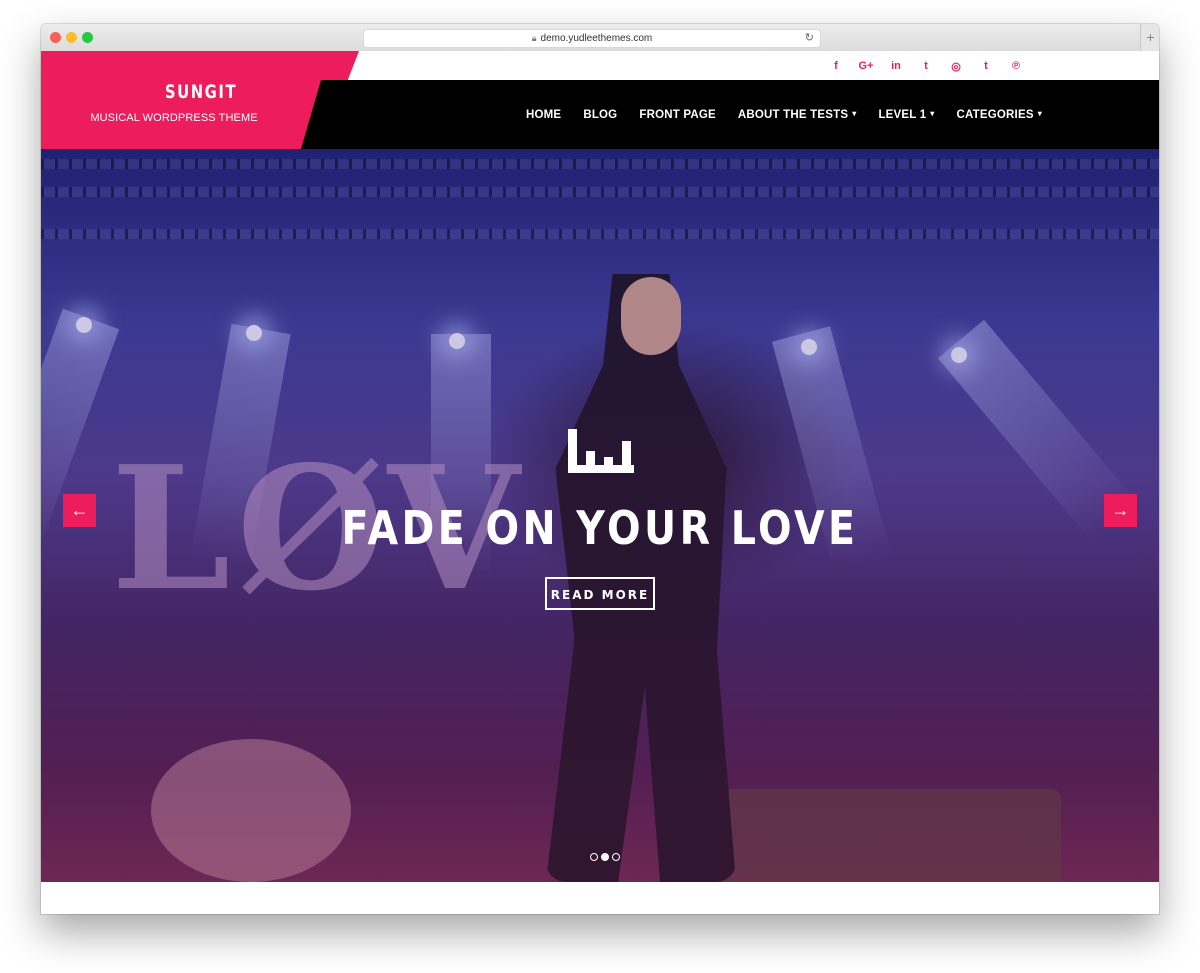 The width and height of the screenshot is (1200, 973). What do you see at coordinates (534, 38) in the screenshot?
I see `lock-icon: 🔒︎` at bounding box center [534, 38].